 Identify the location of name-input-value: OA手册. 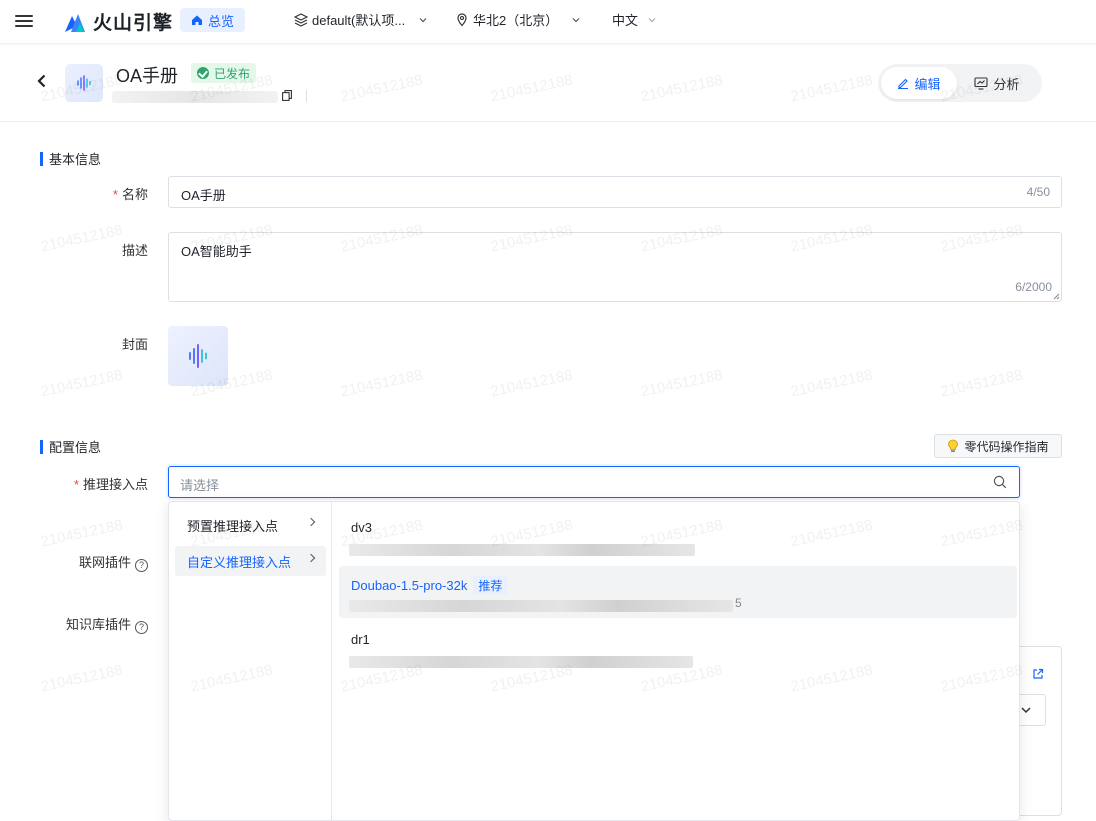
(203, 195).